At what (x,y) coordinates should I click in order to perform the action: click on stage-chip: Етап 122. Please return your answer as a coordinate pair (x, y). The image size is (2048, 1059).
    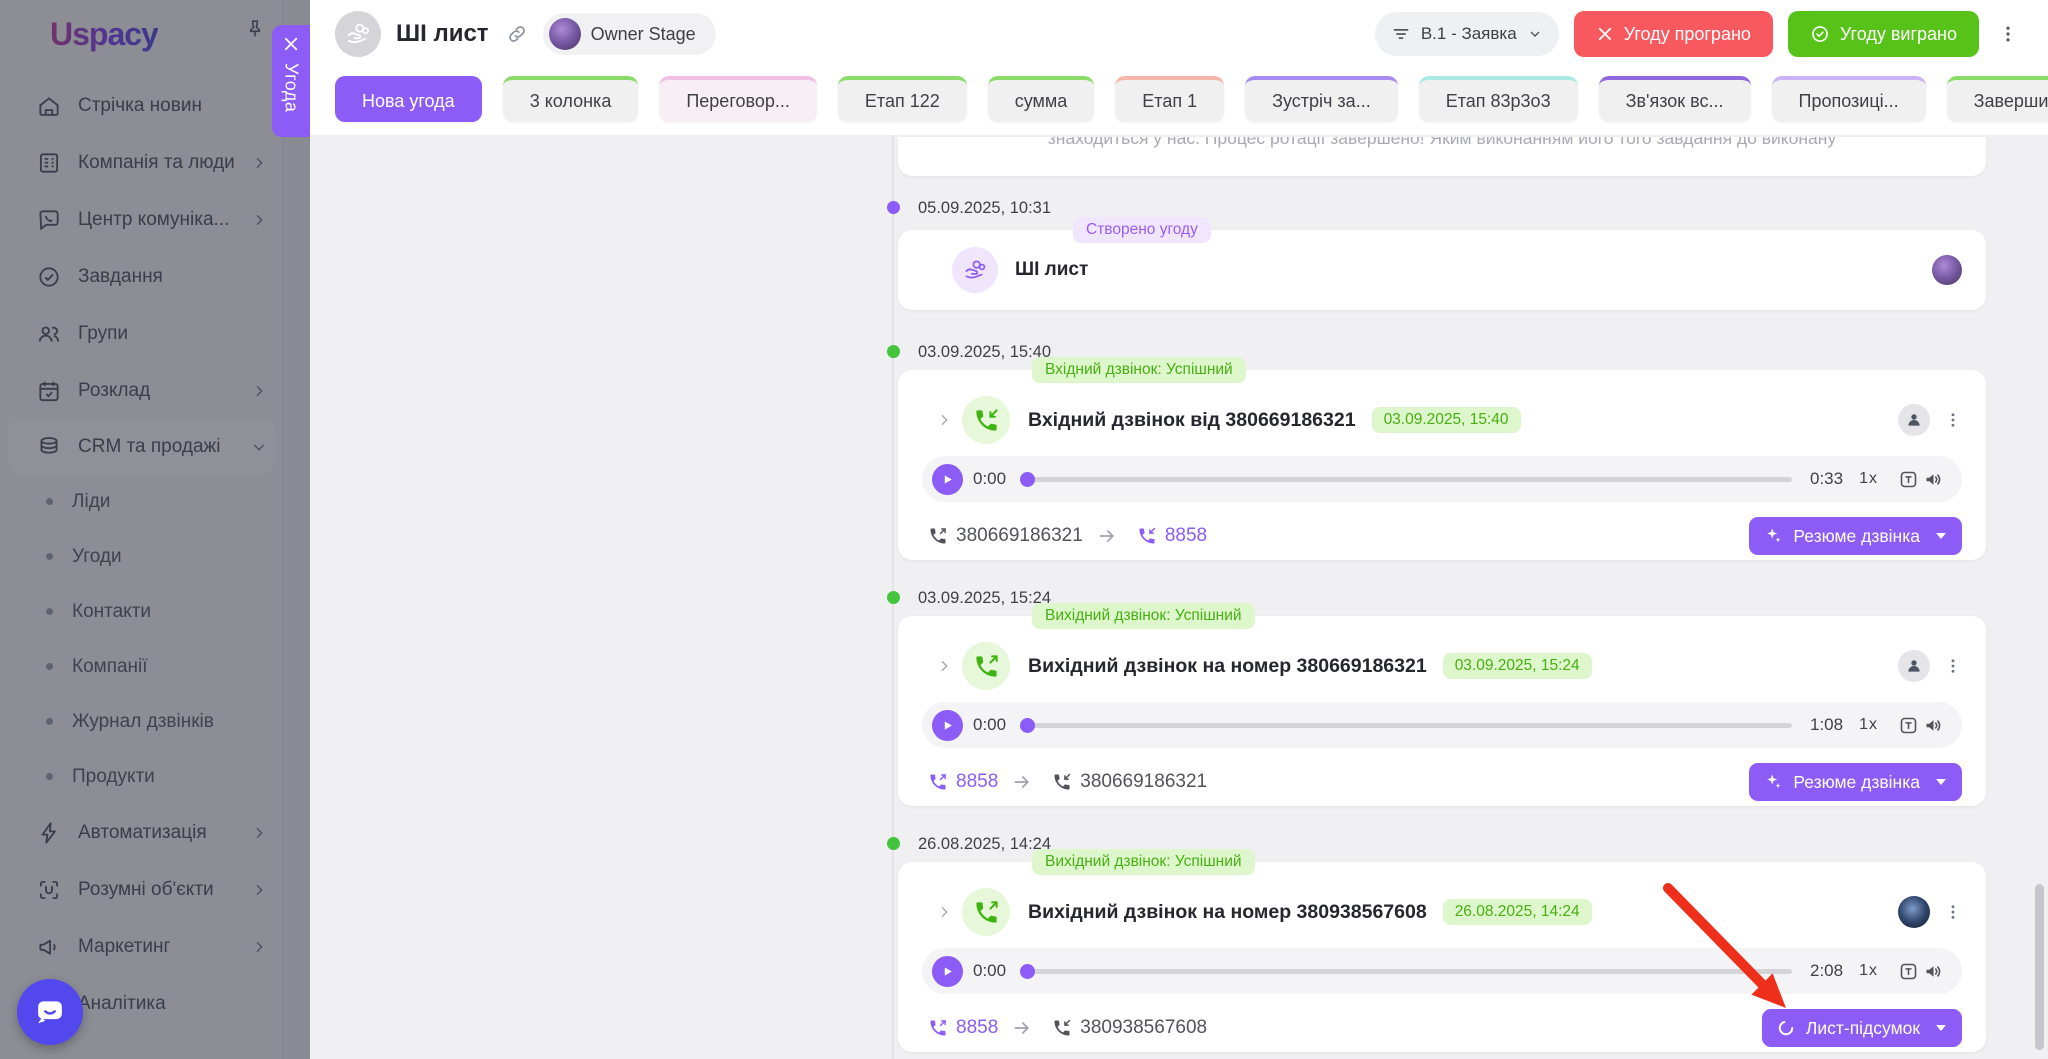
    Looking at the image, I should click on (902, 99).